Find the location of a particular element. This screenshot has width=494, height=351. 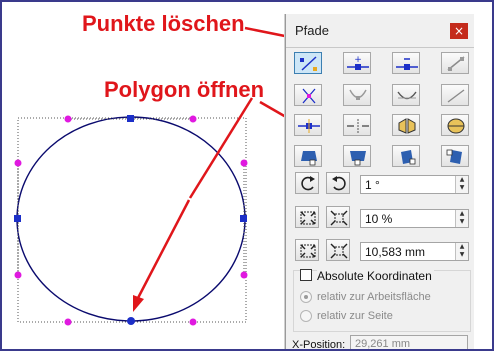

break-node-button is located at coordinates (455, 63).